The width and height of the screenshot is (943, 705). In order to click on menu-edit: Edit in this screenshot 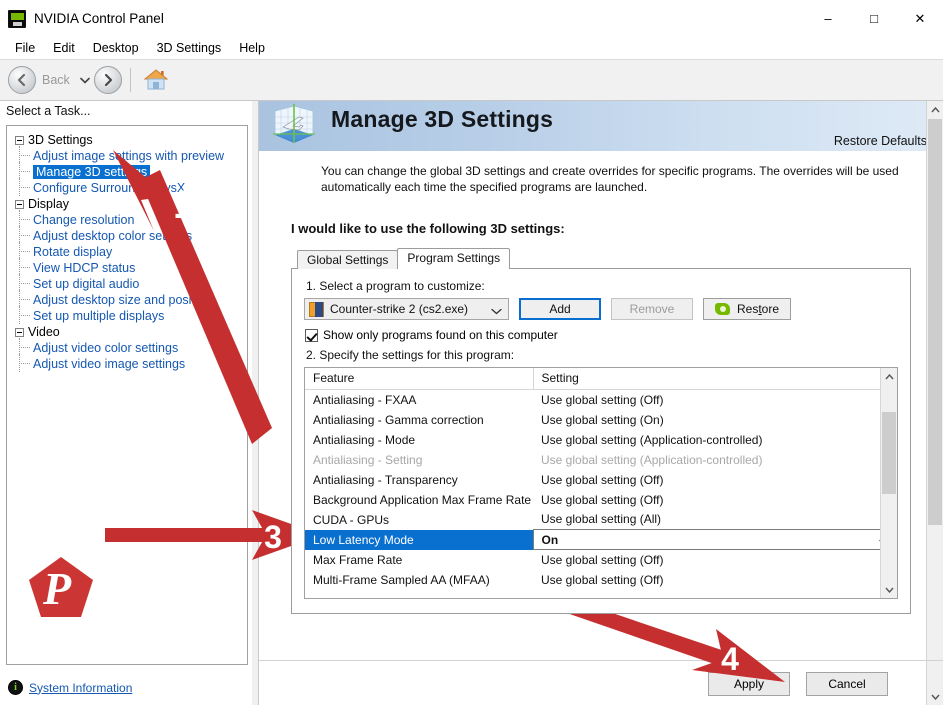, I will do `click(64, 48)`.